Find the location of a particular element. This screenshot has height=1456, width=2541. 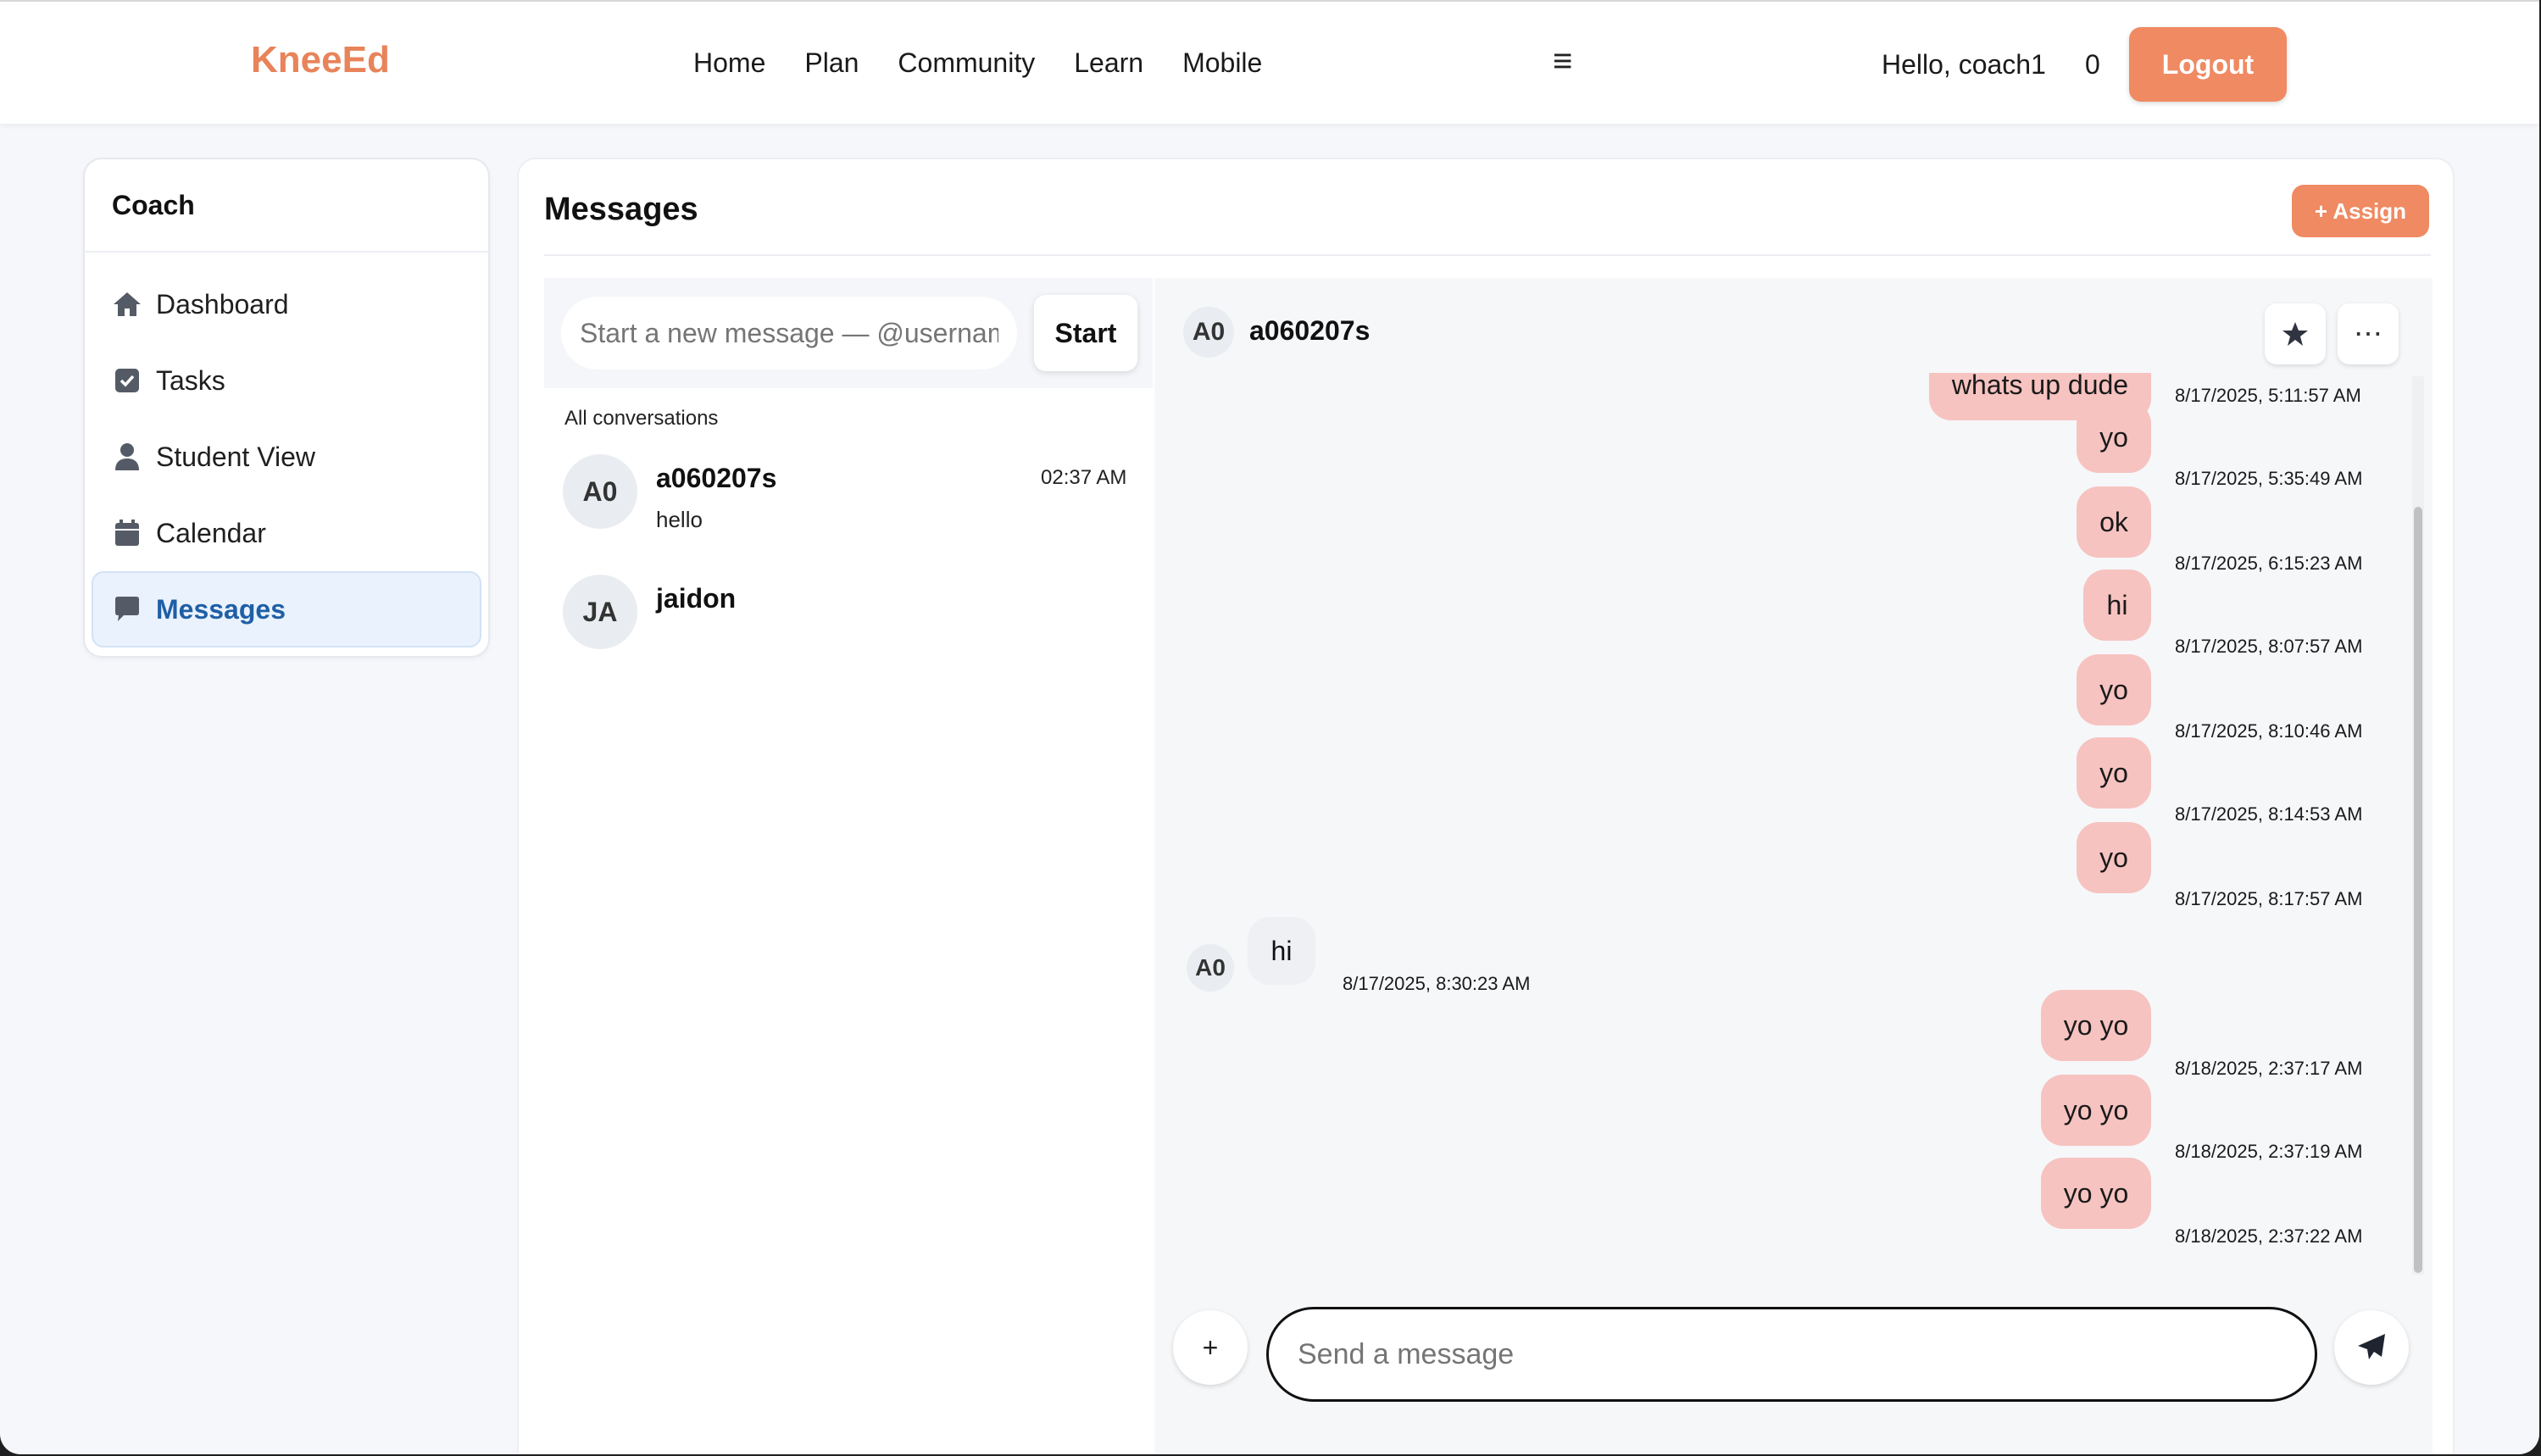

sidebar-title: Coach is located at coordinates (153, 205).